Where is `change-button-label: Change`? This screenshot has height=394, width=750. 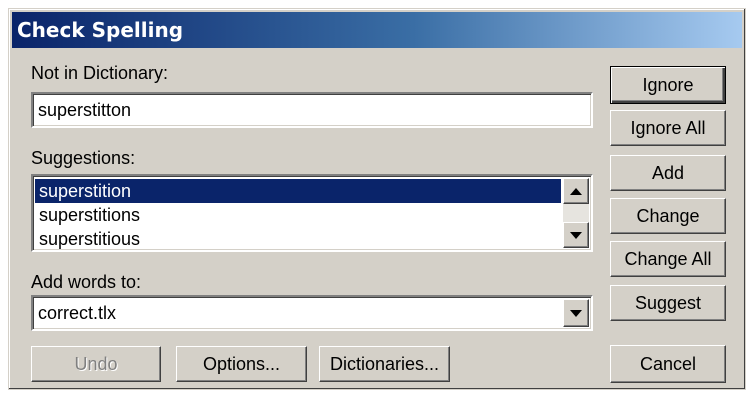 change-button-label: Change is located at coordinates (668, 215).